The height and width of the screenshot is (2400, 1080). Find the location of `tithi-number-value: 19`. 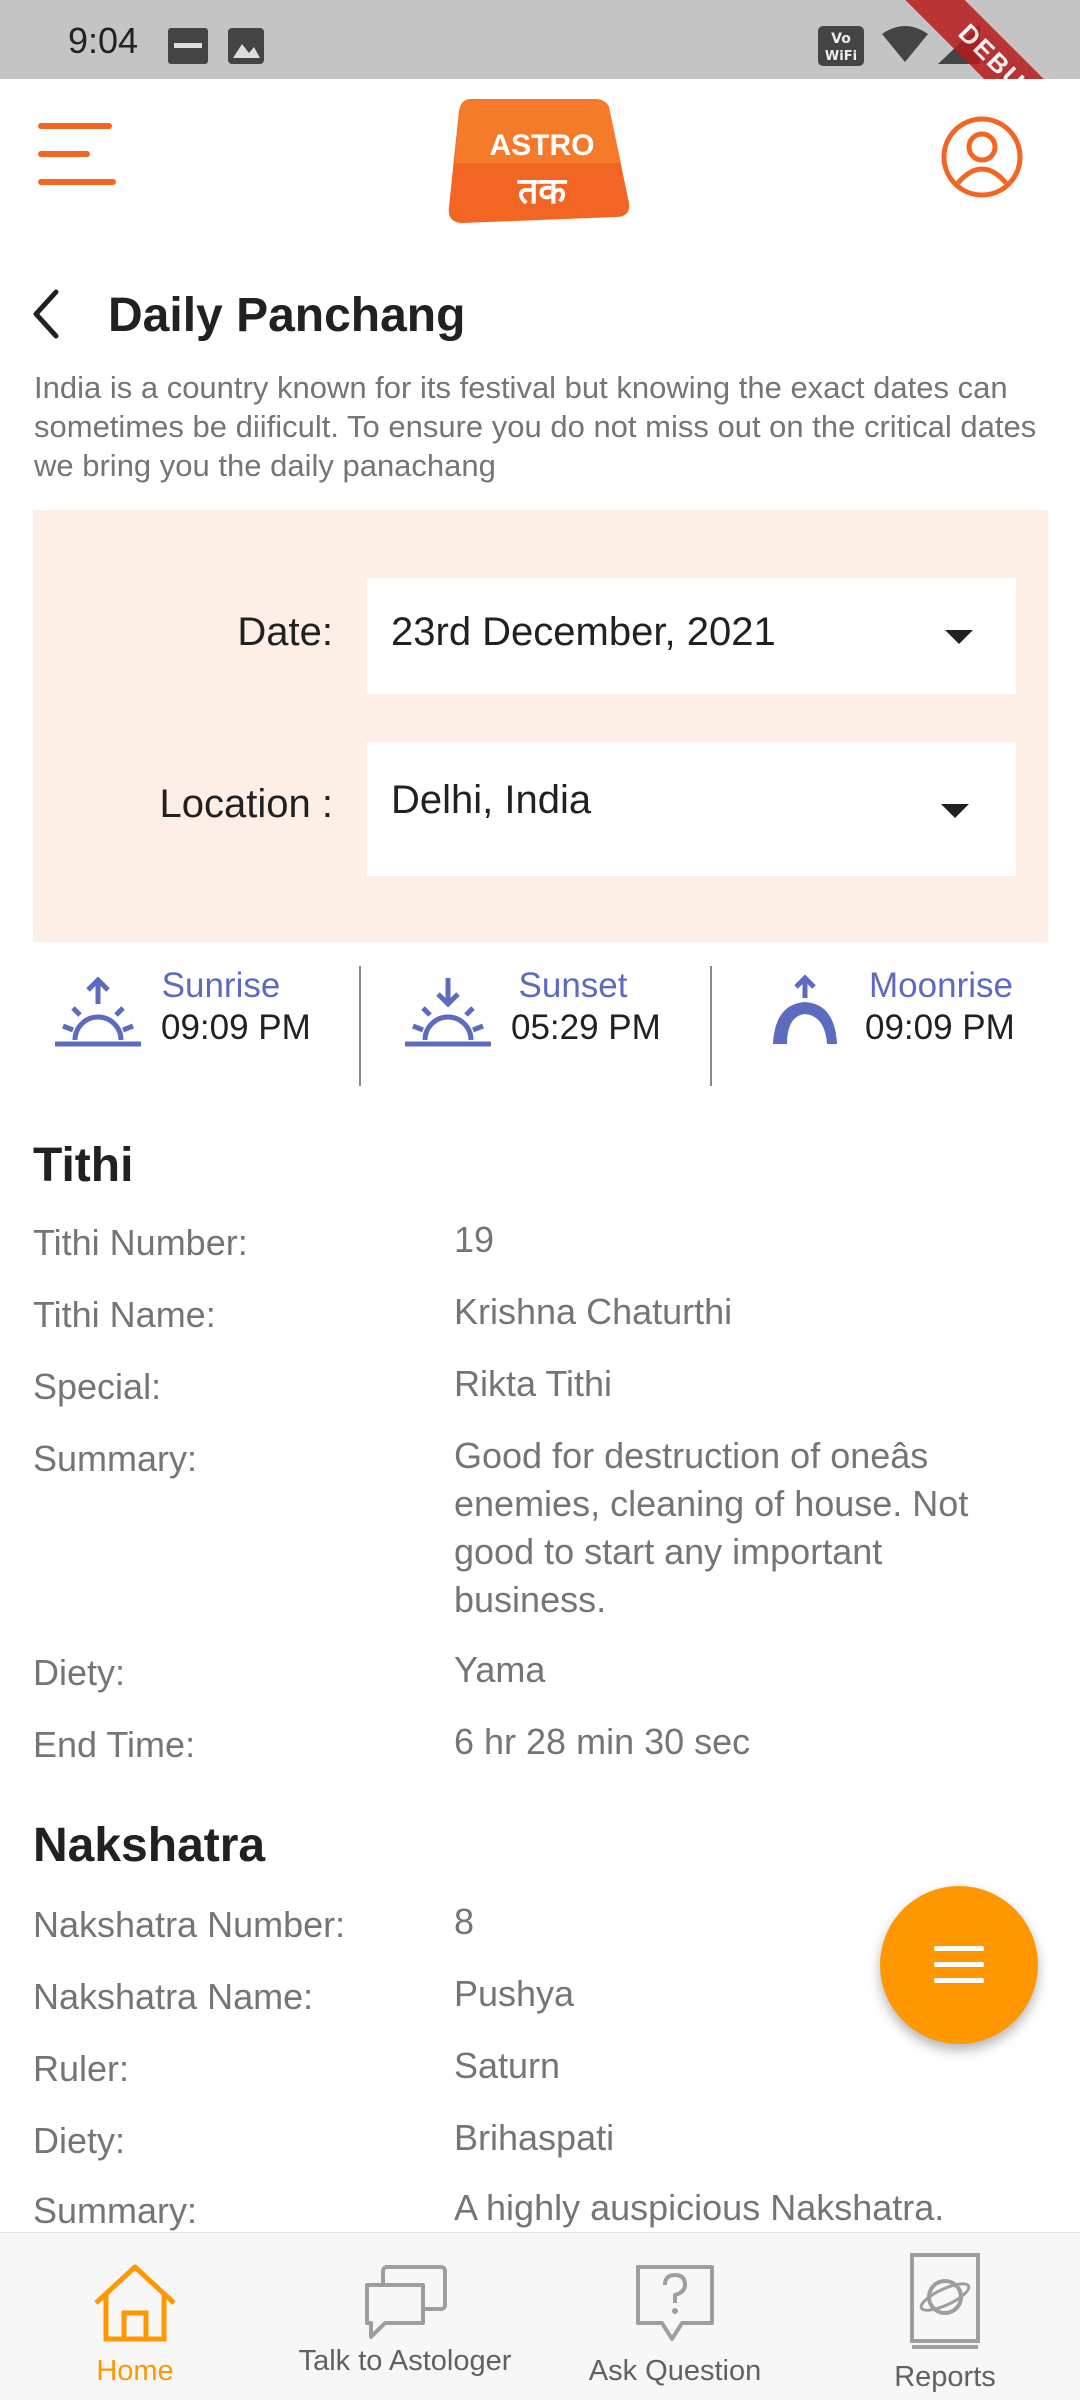

tithi-number-value: 19 is located at coordinates (474, 1239).